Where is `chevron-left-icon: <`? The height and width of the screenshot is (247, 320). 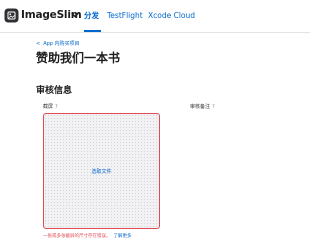
chevron-left-icon: < is located at coordinates (38, 44).